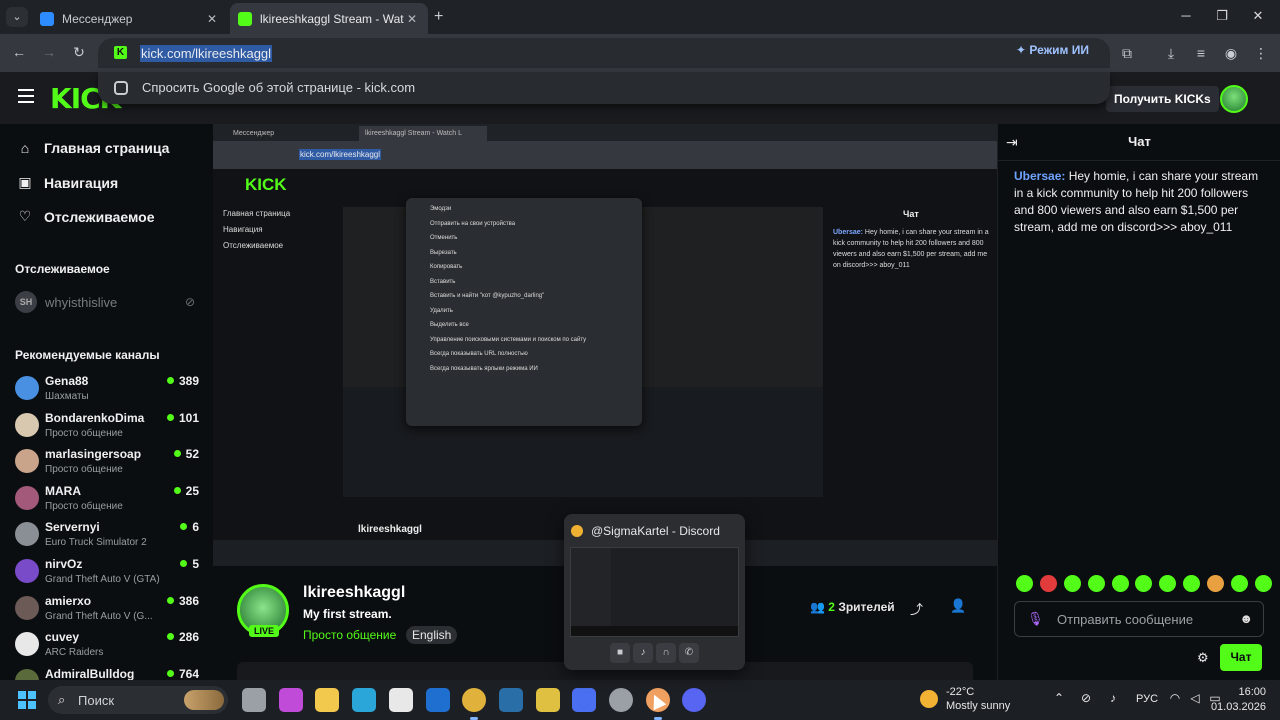 The width and height of the screenshot is (1280, 720). I want to click on share-icon: ⤴, so click(916, 608).